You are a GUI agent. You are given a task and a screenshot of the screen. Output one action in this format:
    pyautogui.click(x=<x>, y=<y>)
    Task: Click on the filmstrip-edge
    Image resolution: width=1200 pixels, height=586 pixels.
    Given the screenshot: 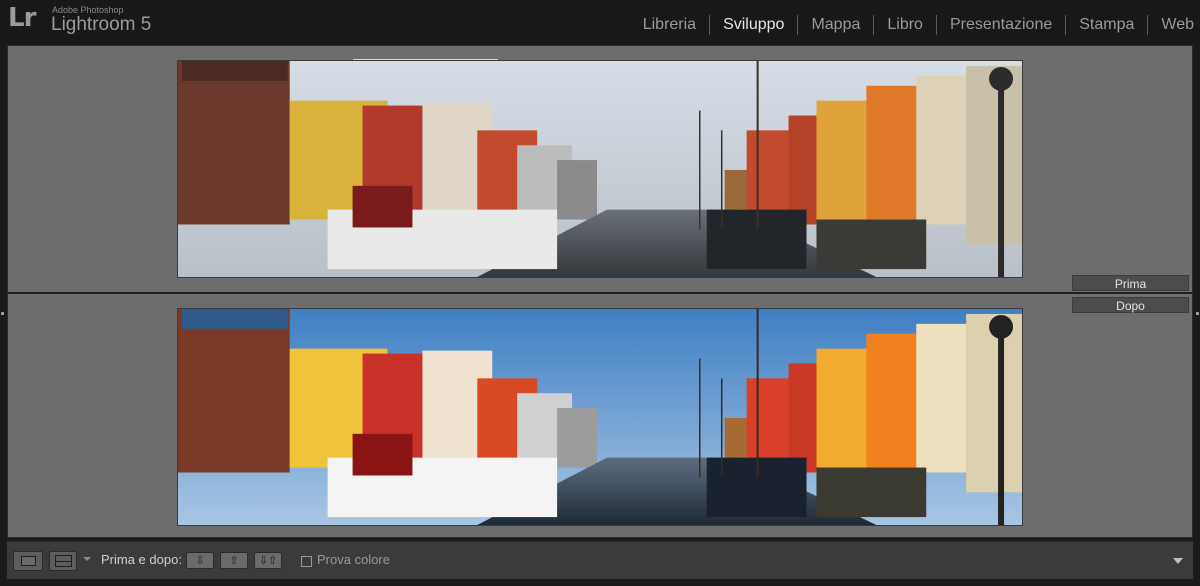 What is the action you would take?
    pyautogui.click(x=600, y=582)
    